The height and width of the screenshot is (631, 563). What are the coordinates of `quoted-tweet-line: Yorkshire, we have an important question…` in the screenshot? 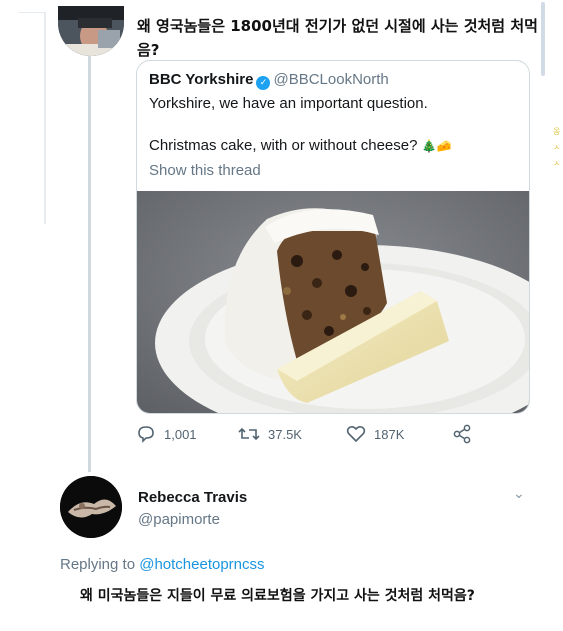 It's located at (288, 103).